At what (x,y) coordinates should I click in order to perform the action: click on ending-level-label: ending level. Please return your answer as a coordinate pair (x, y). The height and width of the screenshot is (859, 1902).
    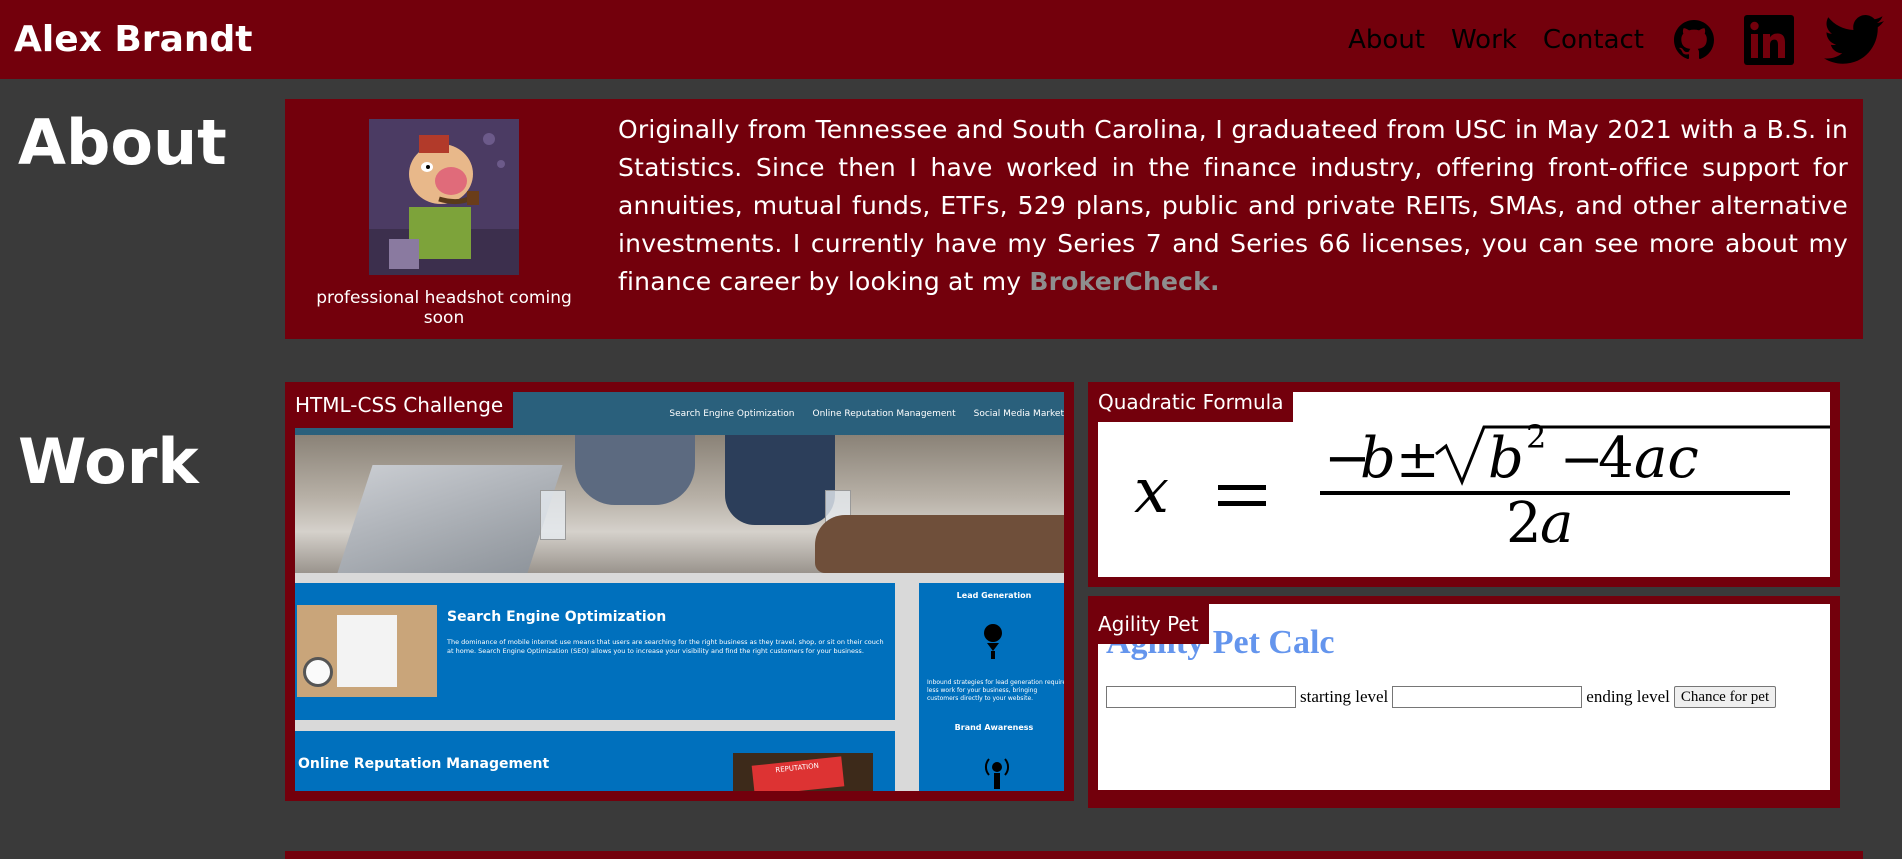
    Looking at the image, I should click on (1628, 696).